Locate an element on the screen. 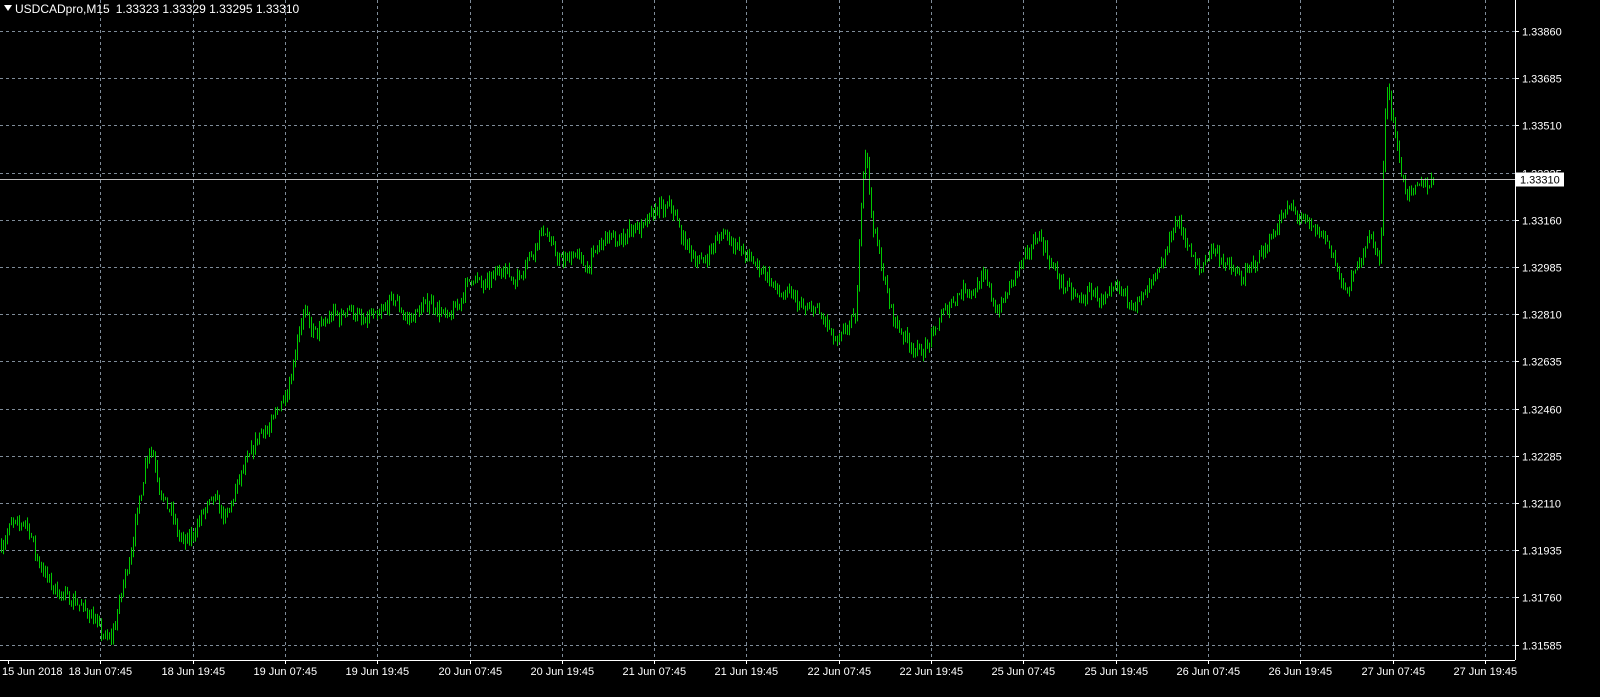  time-tick-label: 19 Jun 19:45 is located at coordinates (378, 672).